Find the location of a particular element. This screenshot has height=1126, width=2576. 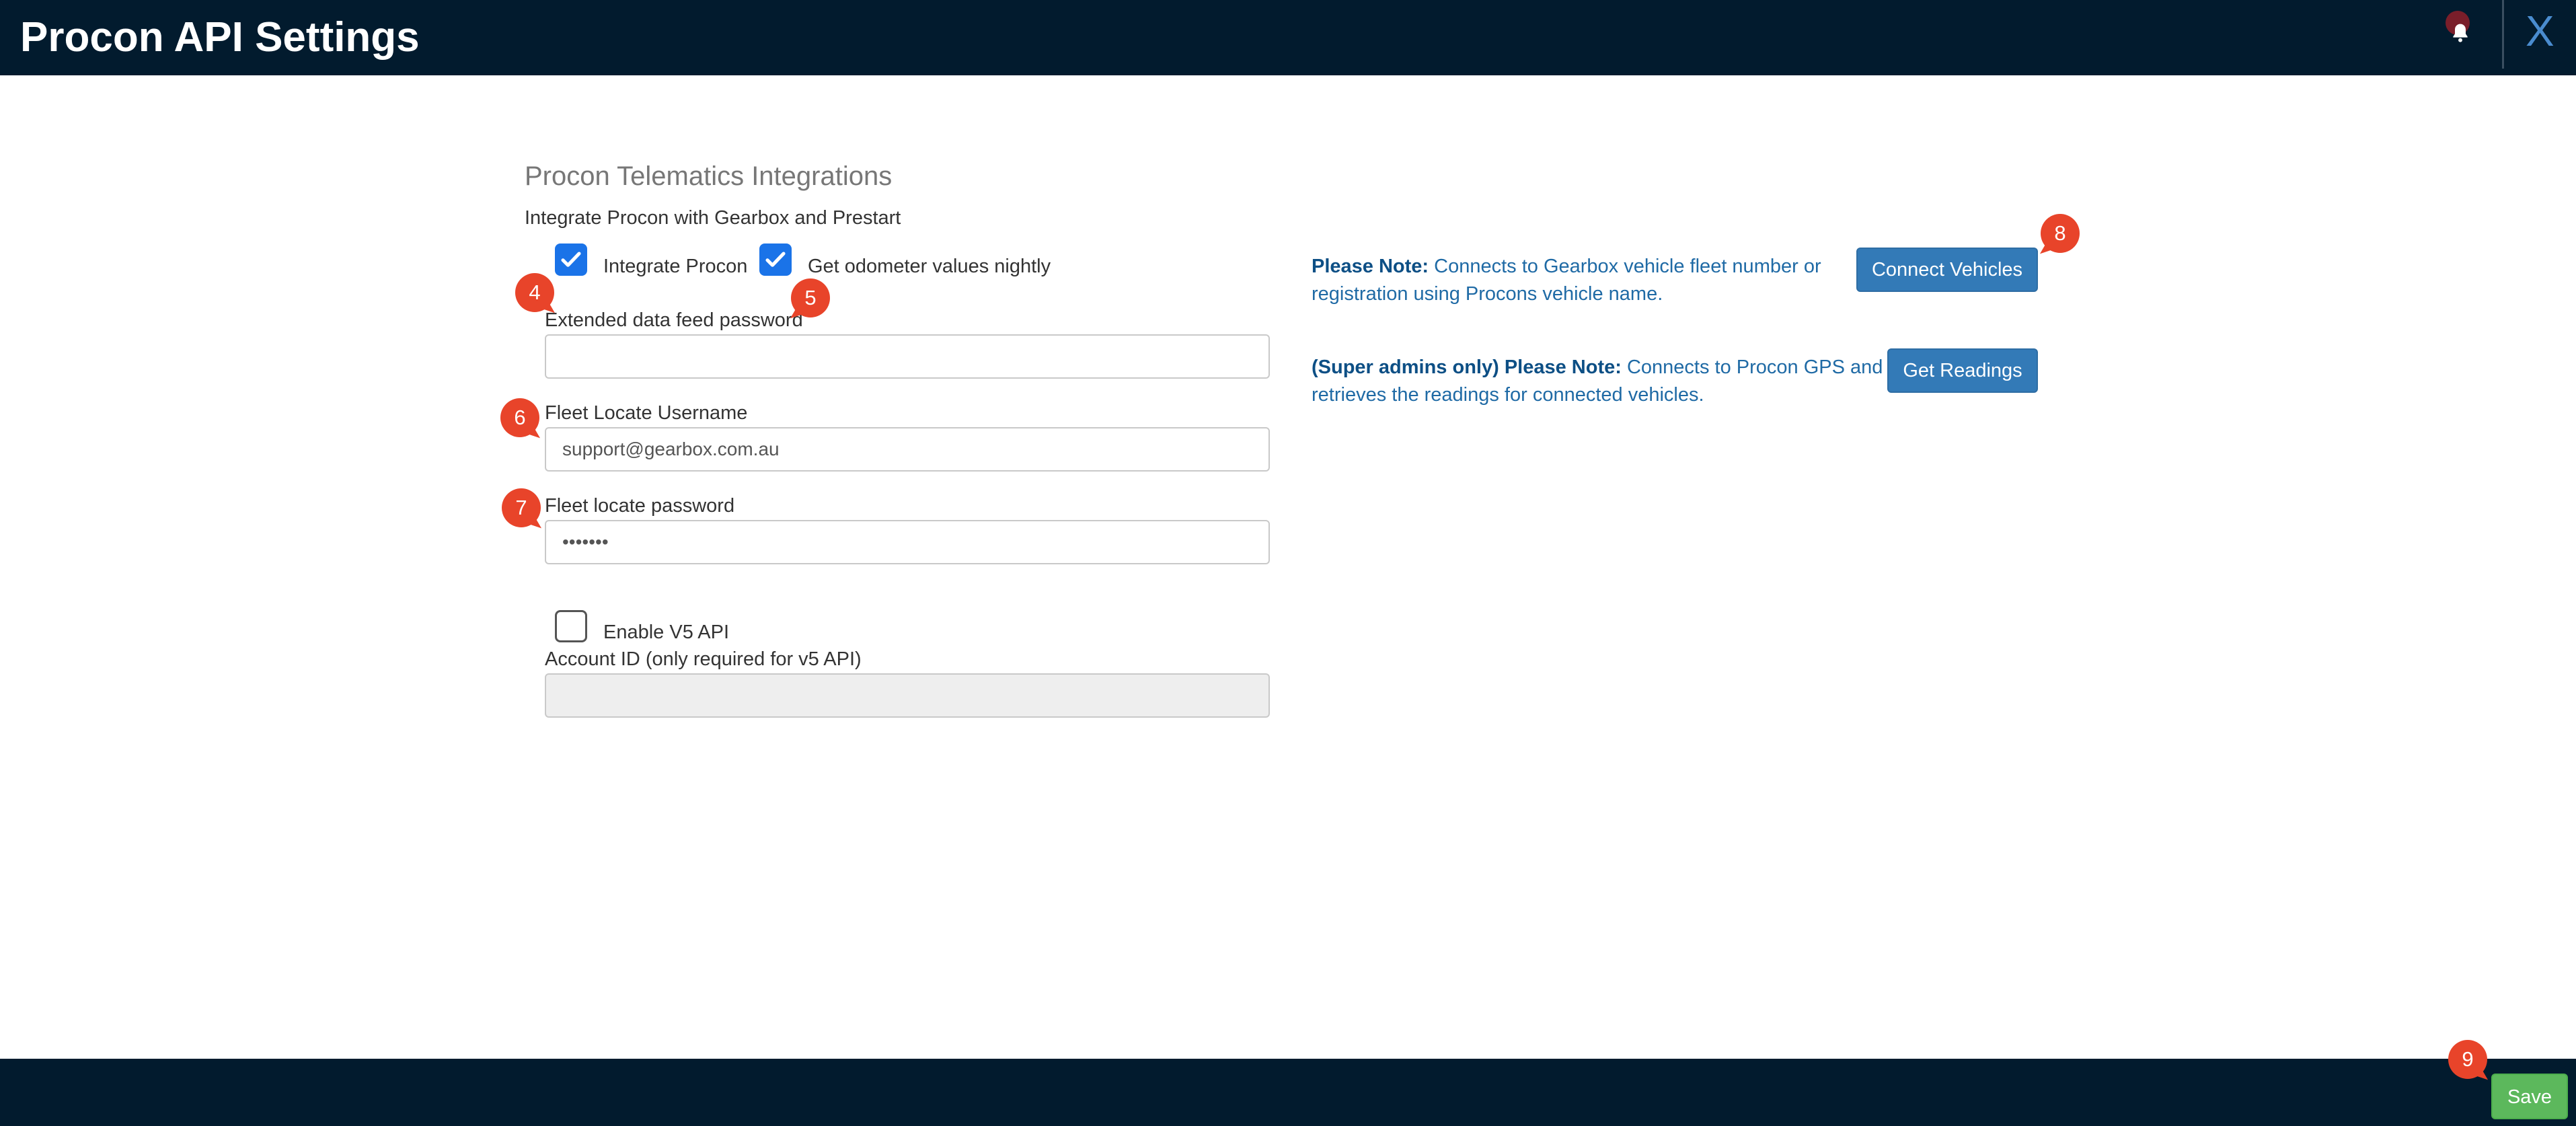

annotation-marker-7: 7 is located at coordinates (521, 507).